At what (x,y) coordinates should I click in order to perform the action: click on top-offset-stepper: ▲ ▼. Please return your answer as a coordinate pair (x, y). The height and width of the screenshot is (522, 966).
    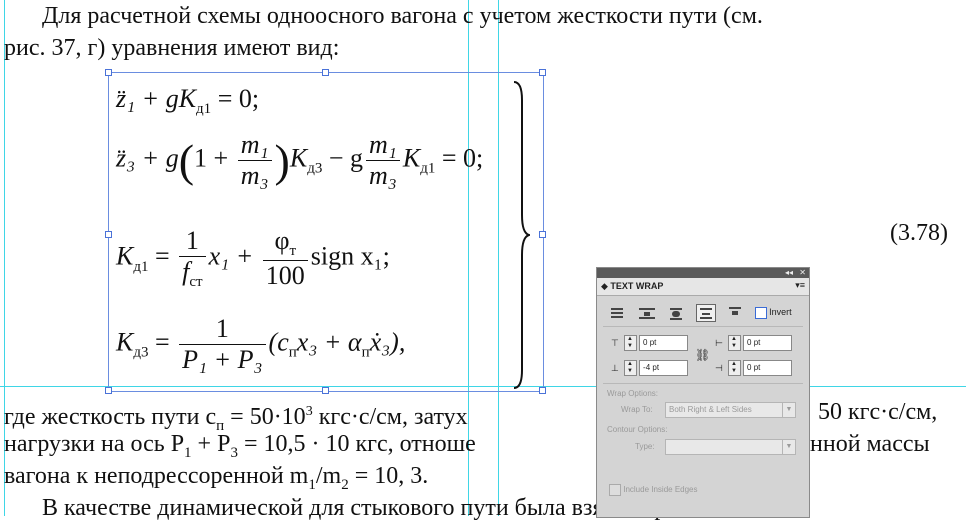
    Looking at the image, I should click on (630, 343).